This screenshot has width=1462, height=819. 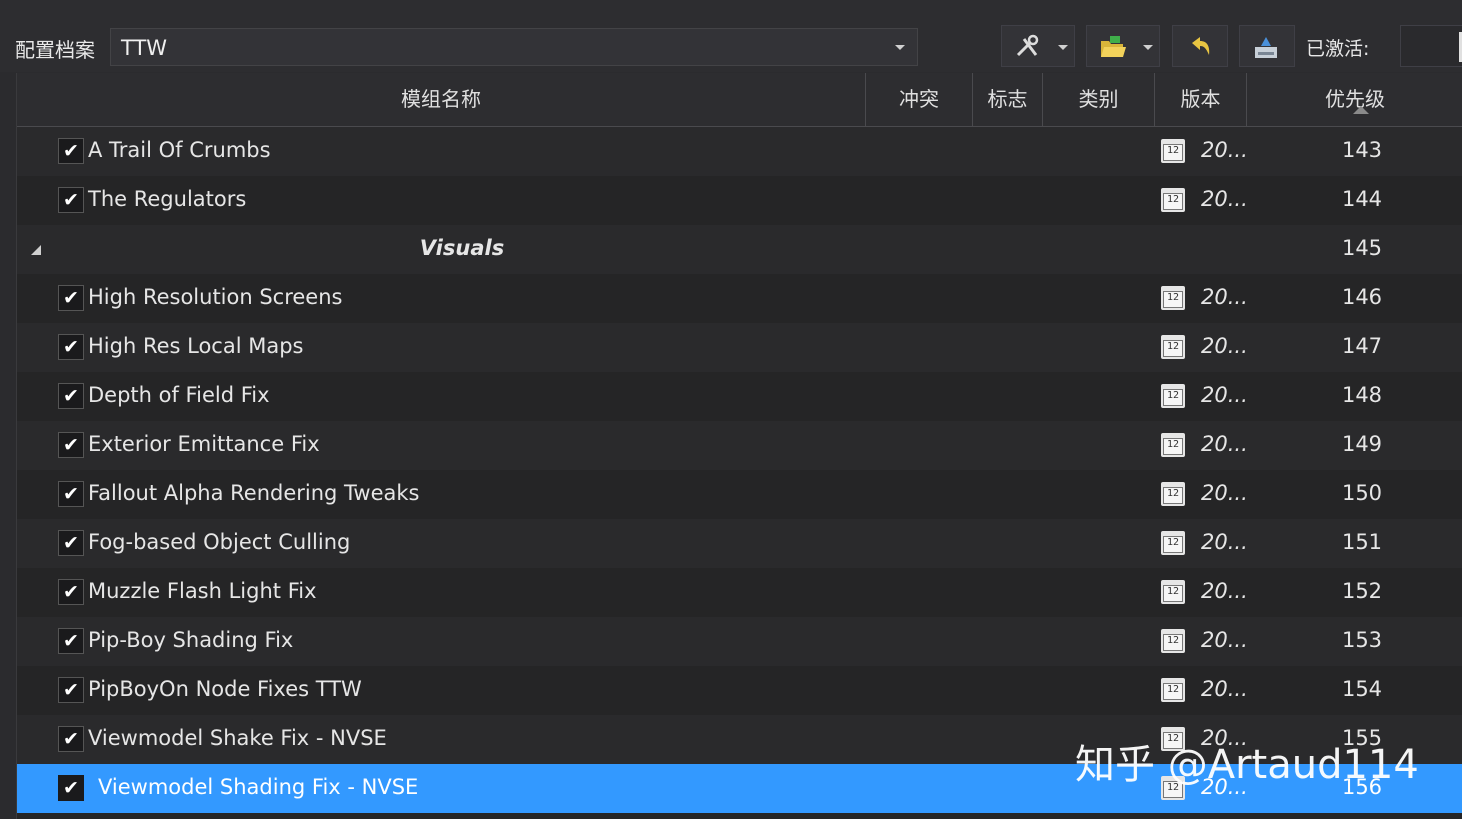 I want to click on mod-priority: 153, so click(x=1362, y=640).